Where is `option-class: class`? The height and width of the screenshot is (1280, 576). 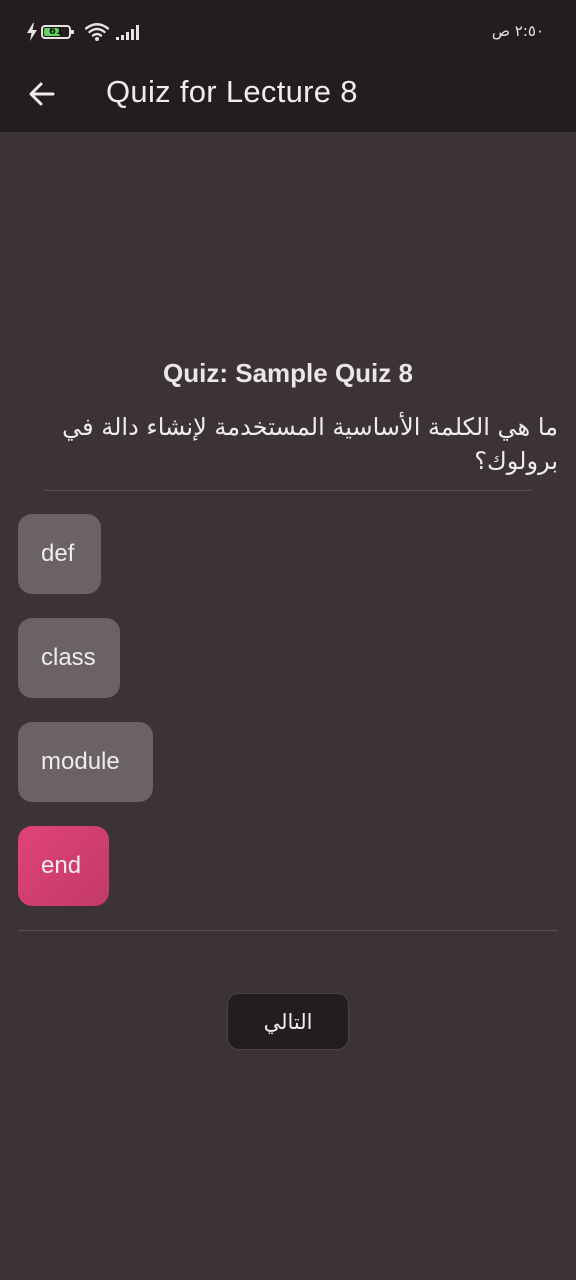
option-class: class is located at coordinates (69, 658).